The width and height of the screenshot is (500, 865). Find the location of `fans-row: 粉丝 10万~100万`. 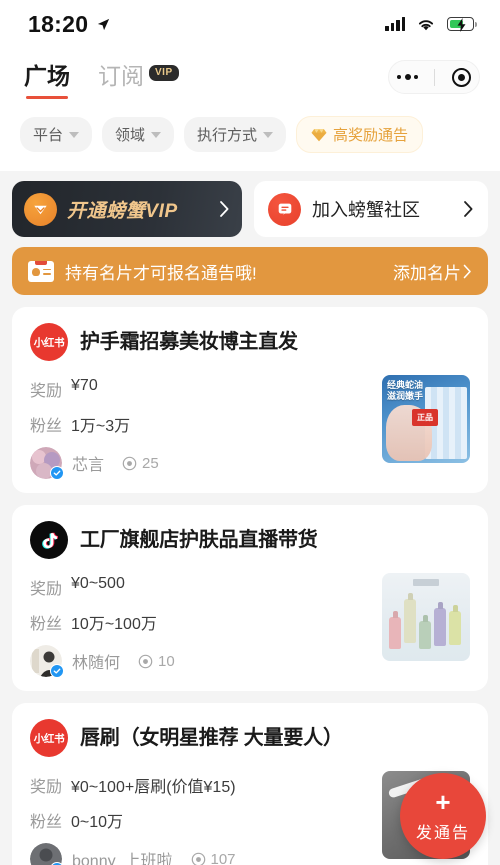

fans-row: 粉丝 10万~100万 is located at coordinates (206, 622).